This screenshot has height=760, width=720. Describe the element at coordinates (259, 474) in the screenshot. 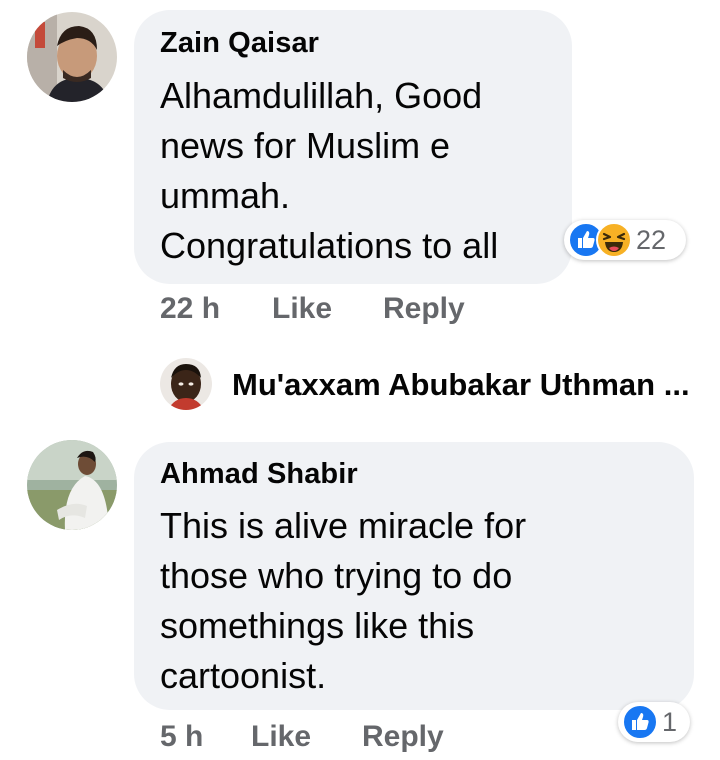

I see `comment-author: Ahmad Shabir` at that location.